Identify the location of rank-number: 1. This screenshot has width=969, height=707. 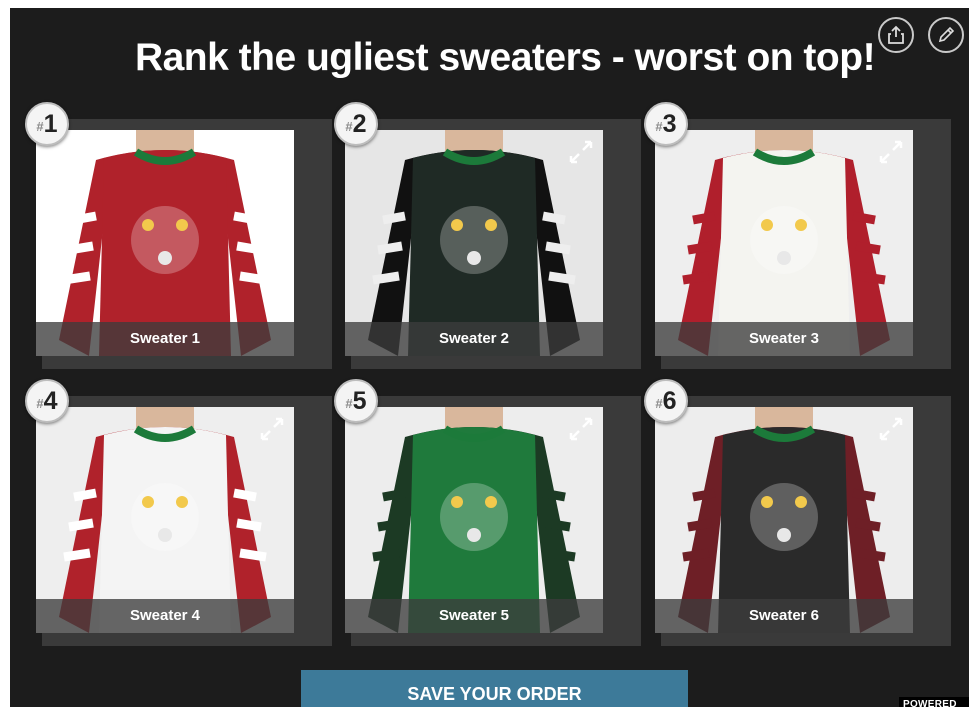
(50, 123).